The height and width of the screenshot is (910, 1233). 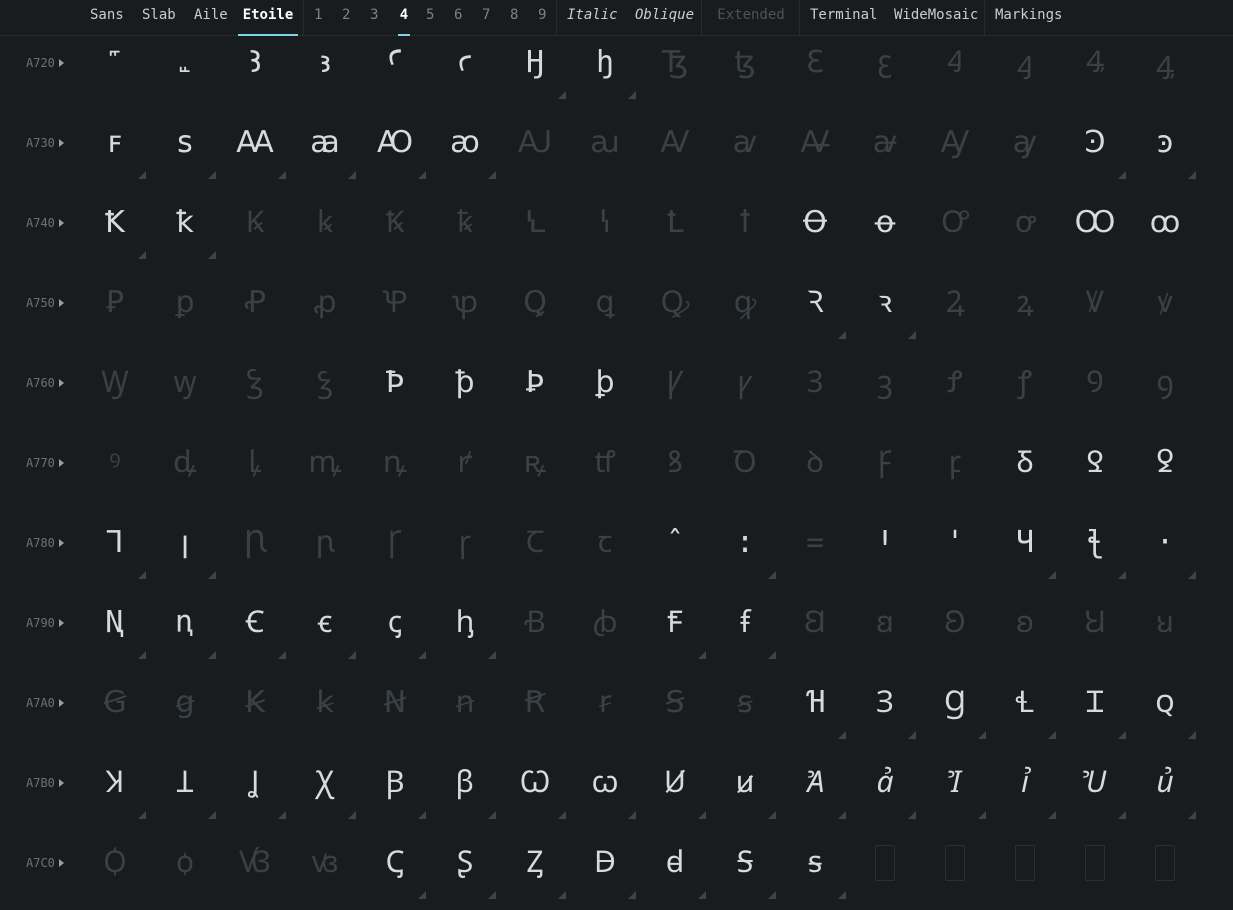 I want to click on glyph-cell: Ꞗ, so click(x=535, y=623).